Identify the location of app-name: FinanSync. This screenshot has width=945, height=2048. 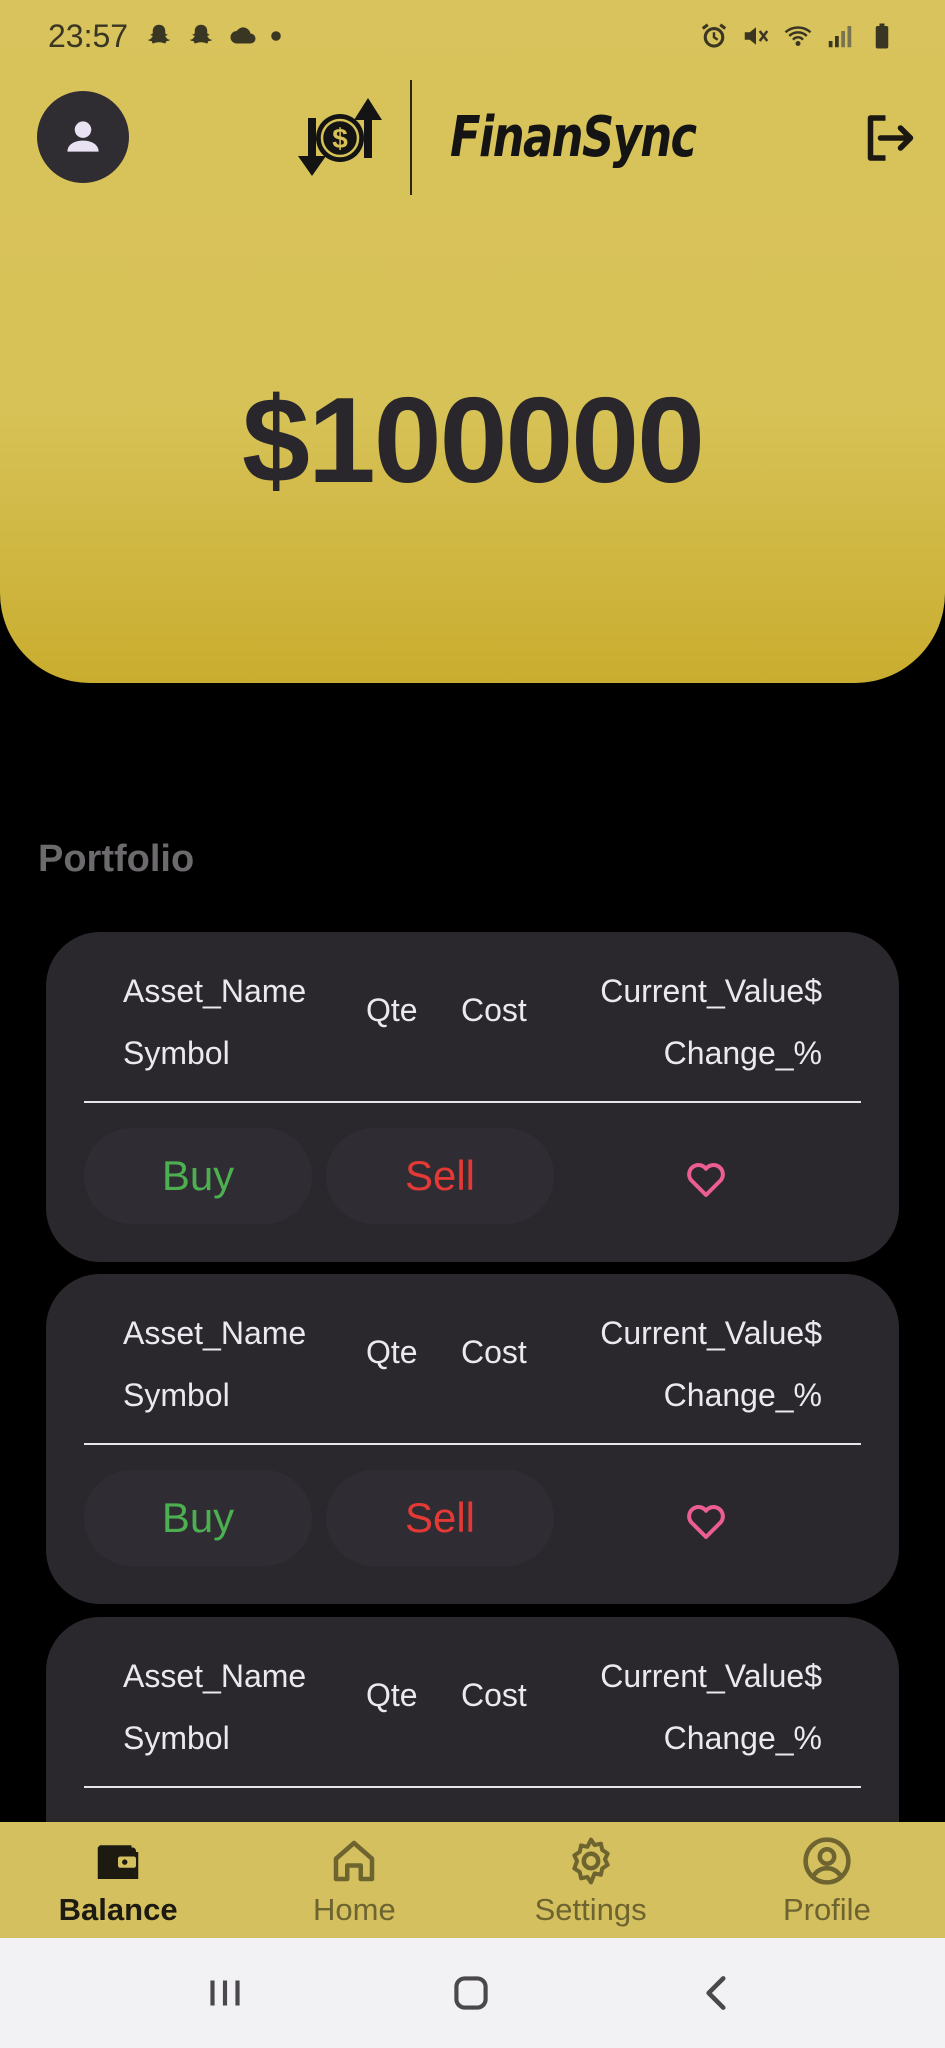
(573, 137).